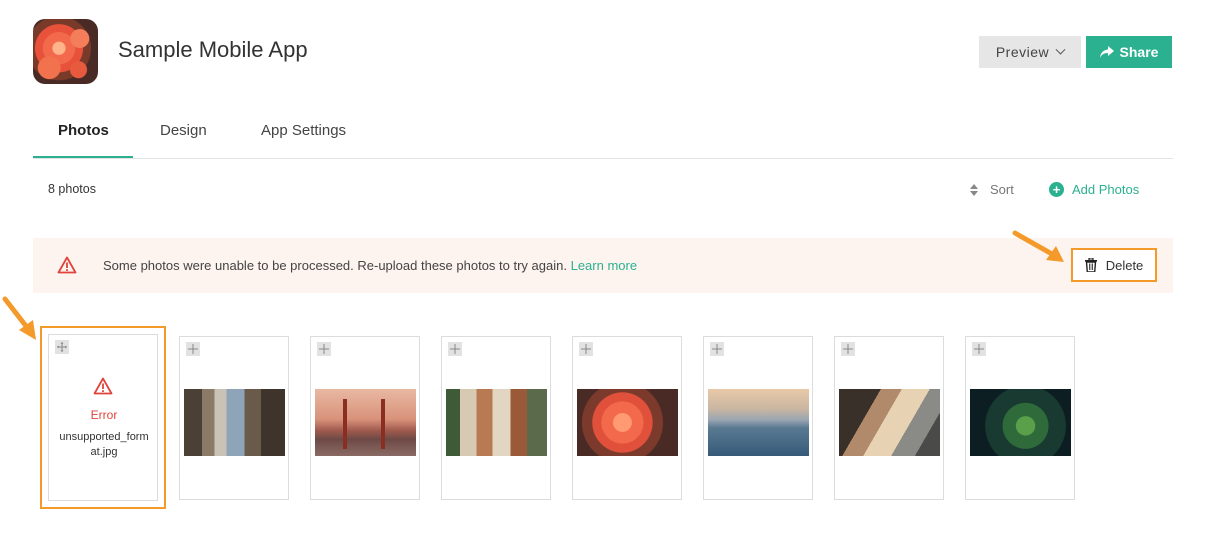 This screenshot has height=551, width=1206. I want to click on golden-gate-bridge-thumbnail, so click(365, 422).